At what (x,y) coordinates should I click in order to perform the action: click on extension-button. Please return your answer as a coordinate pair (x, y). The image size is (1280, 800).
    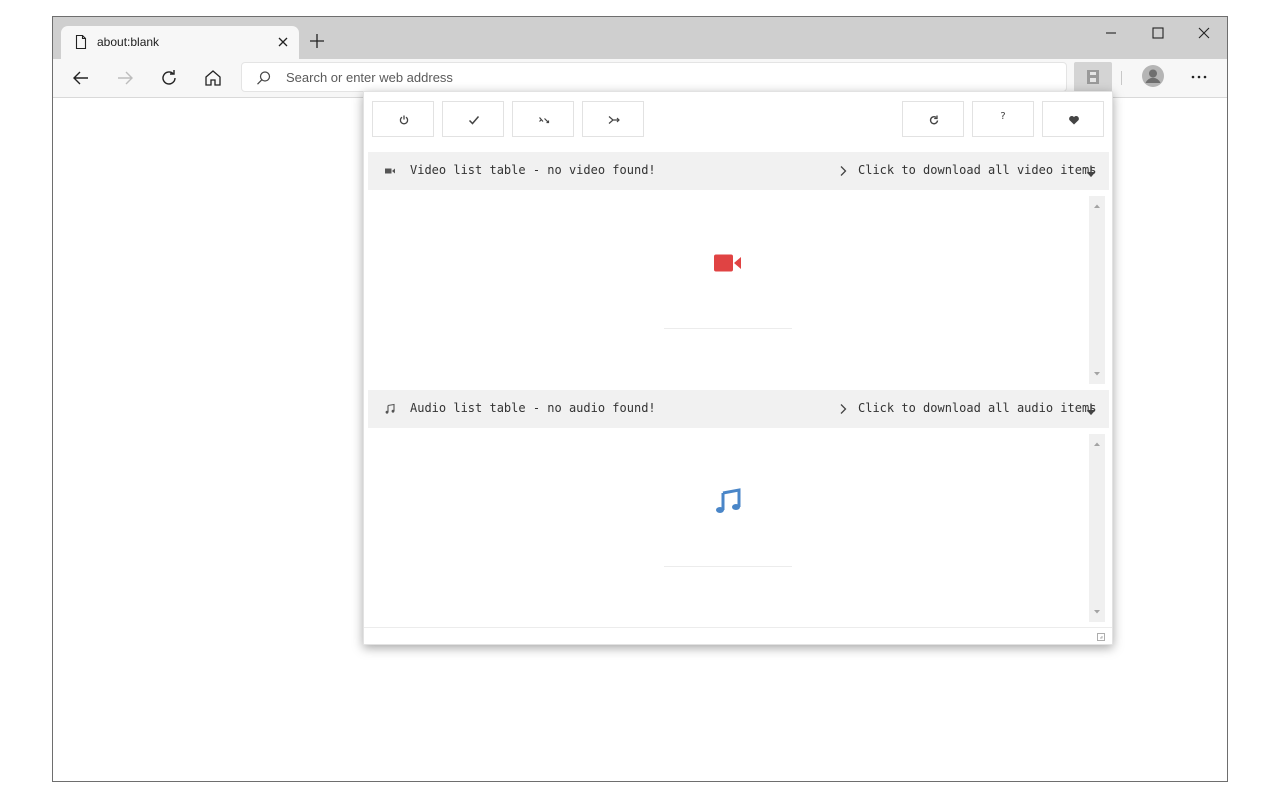
    Looking at the image, I should click on (1093, 77).